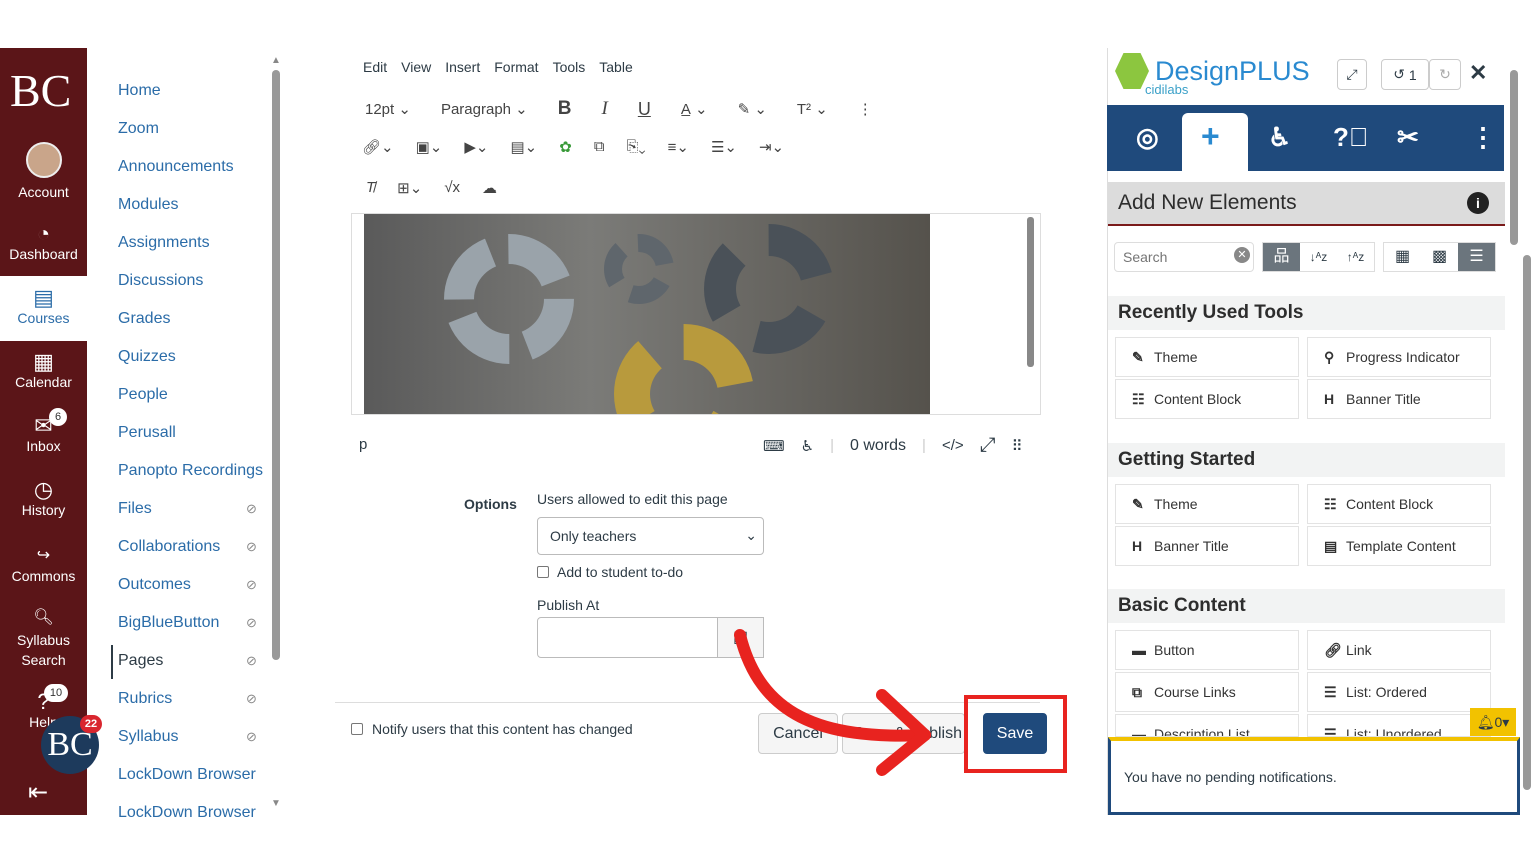 The width and height of the screenshot is (1536, 864). I want to click on help-icon: ?⃝, so click(1350, 137).